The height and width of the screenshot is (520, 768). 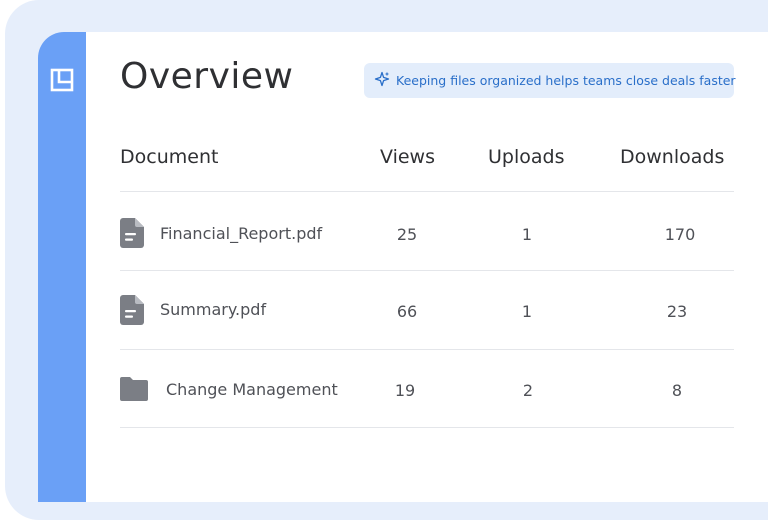 What do you see at coordinates (405, 390) in the screenshot?
I see `views-value: 19` at bounding box center [405, 390].